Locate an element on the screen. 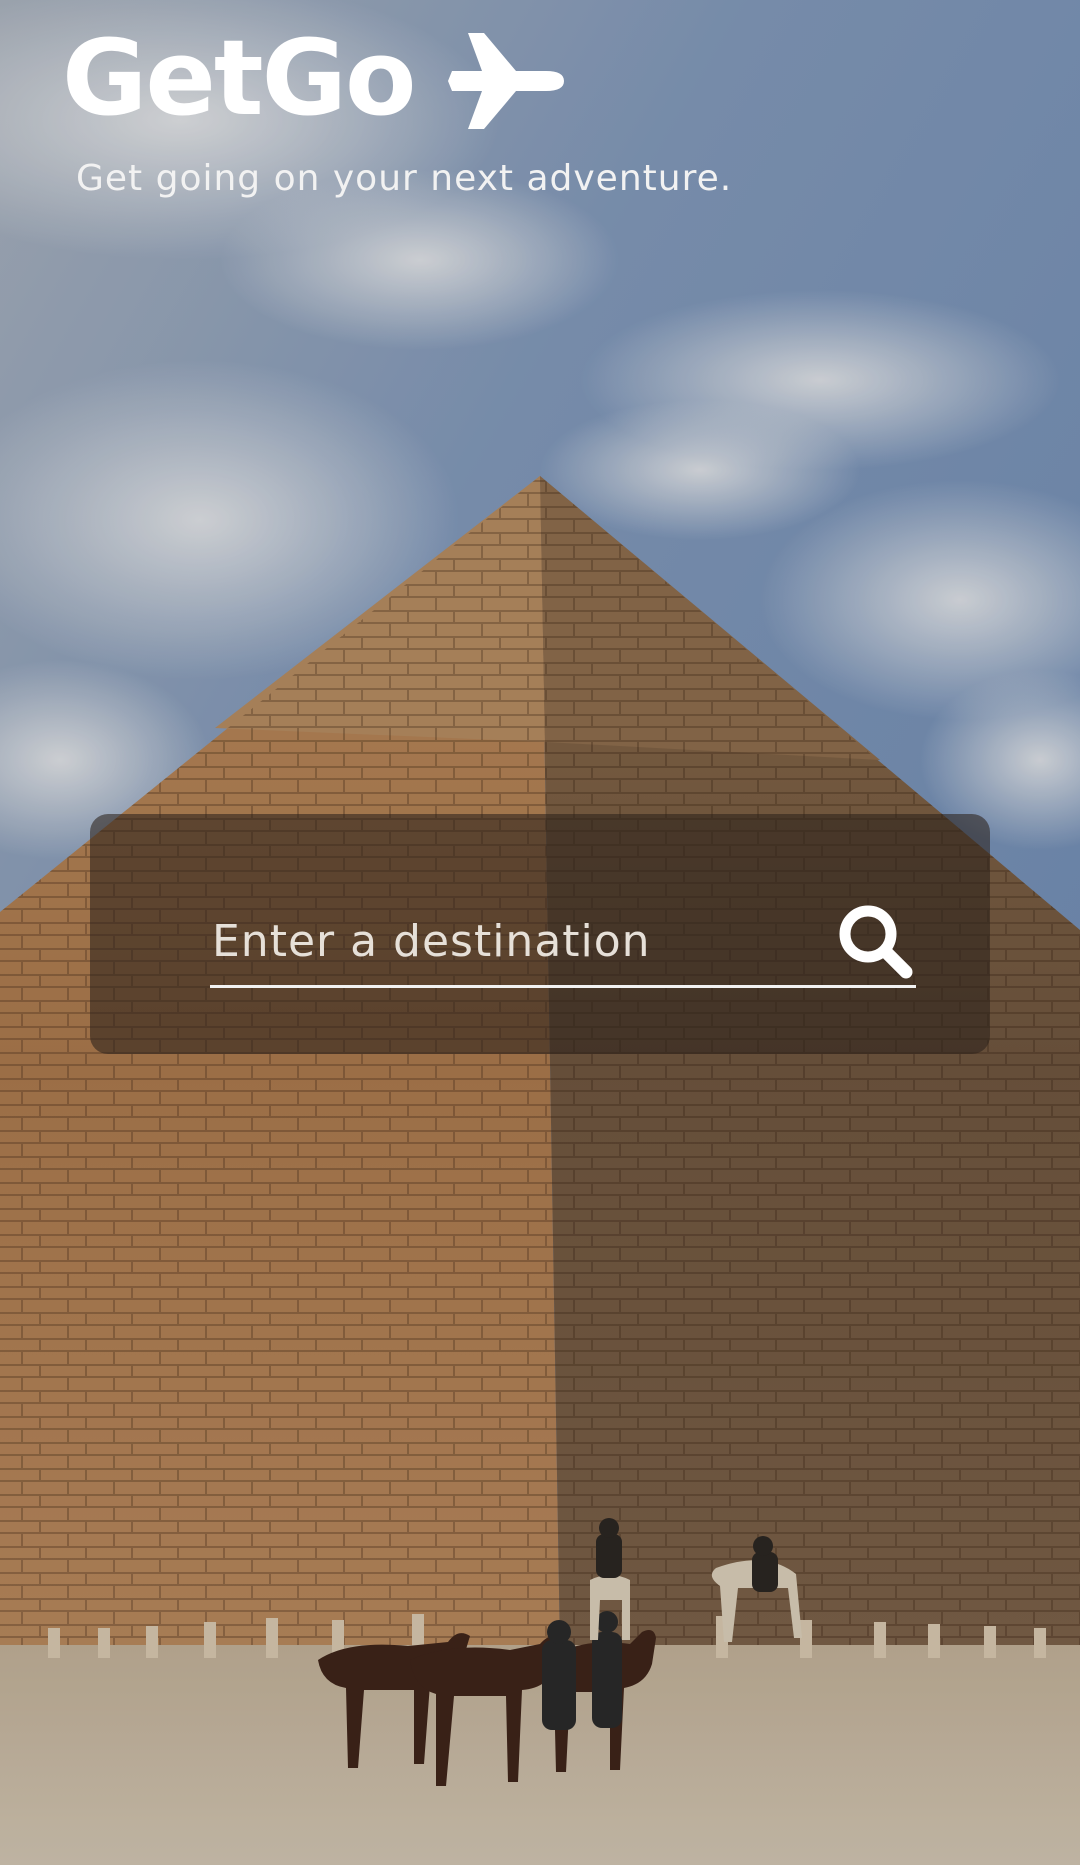 The image size is (1080, 1865). app-header: GetGo Get going on your next adventure. is located at coordinates (397, 110).